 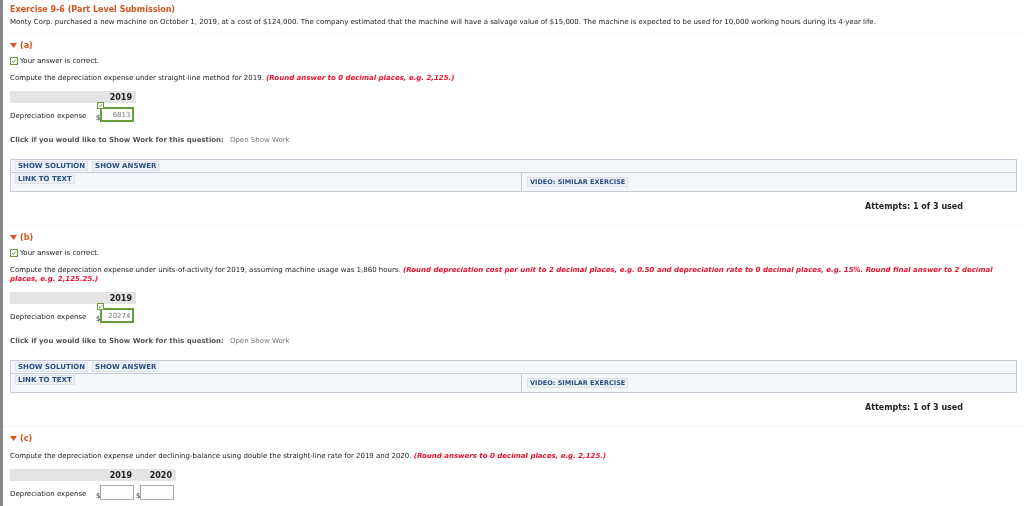 What do you see at coordinates (26, 438) in the screenshot?
I see `part-label: (c)` at bounding box center [26, 438].